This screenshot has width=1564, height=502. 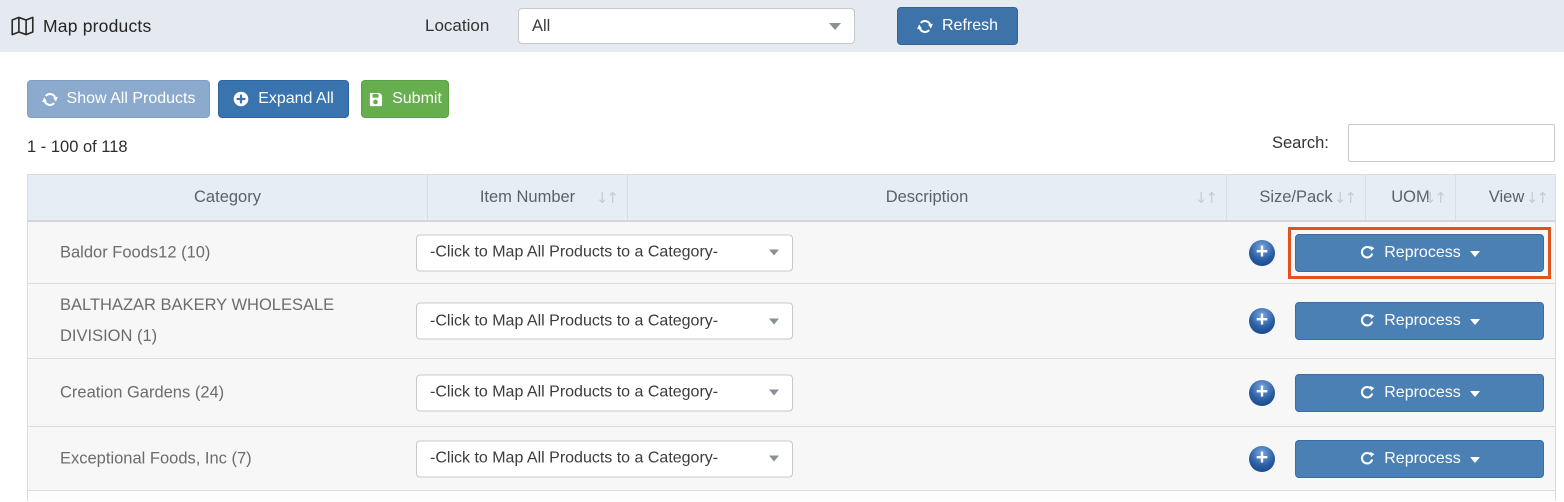 What do you see at coordinates (131, 98) in the screenshot?
I see `show-all-products-label: Show All Products` at bounding box center [131, 98].